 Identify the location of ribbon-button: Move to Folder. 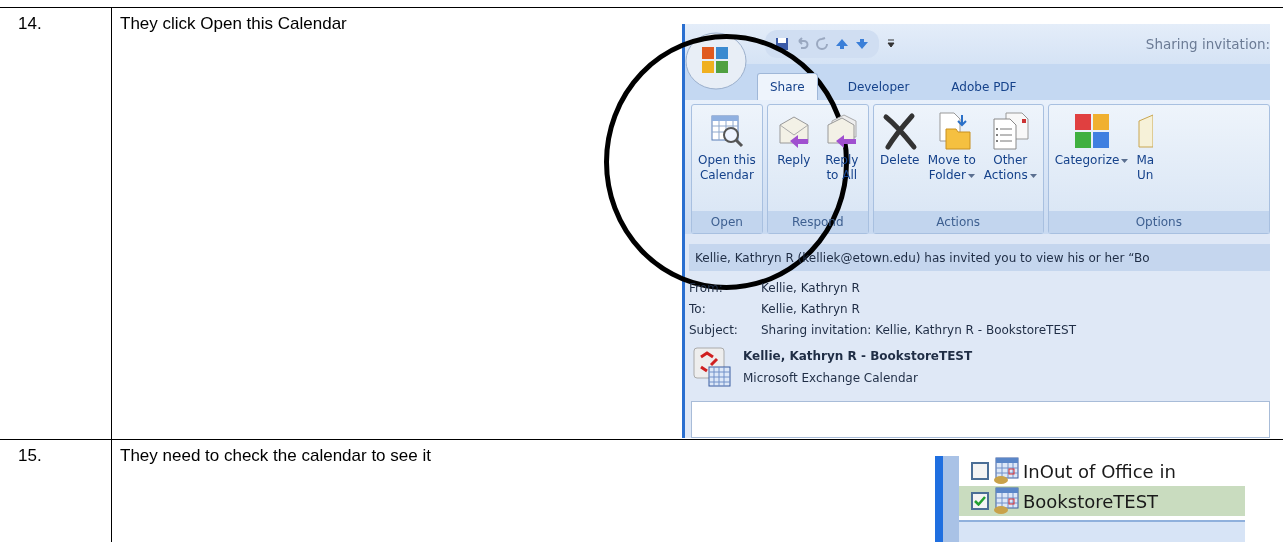
(951, 160).